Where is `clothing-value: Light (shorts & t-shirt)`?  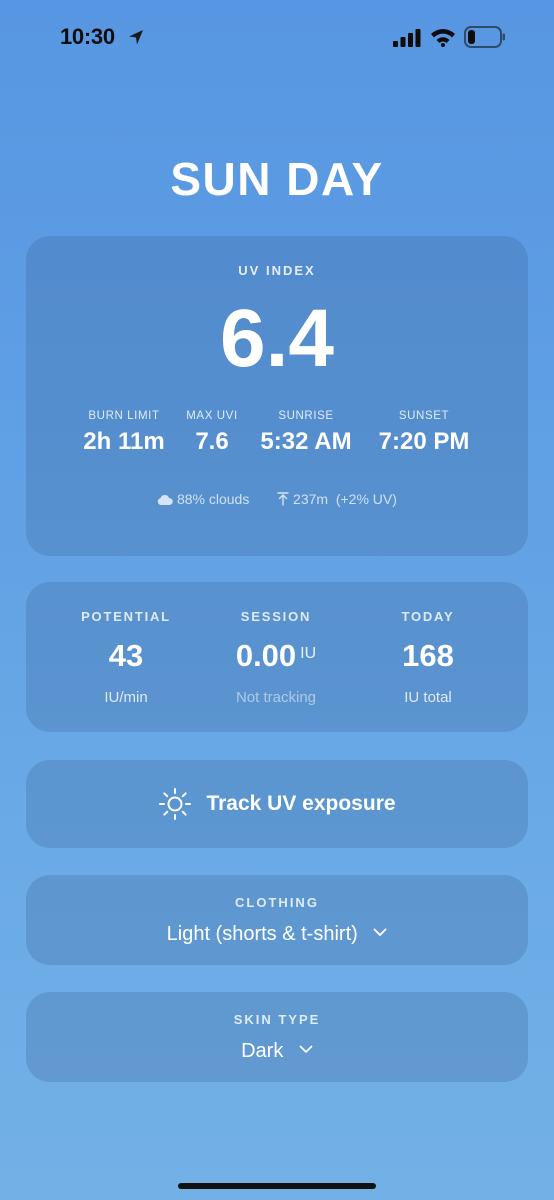 clothing-value: Light (shorts & t-shirt) is located at coordinates (262, 934).